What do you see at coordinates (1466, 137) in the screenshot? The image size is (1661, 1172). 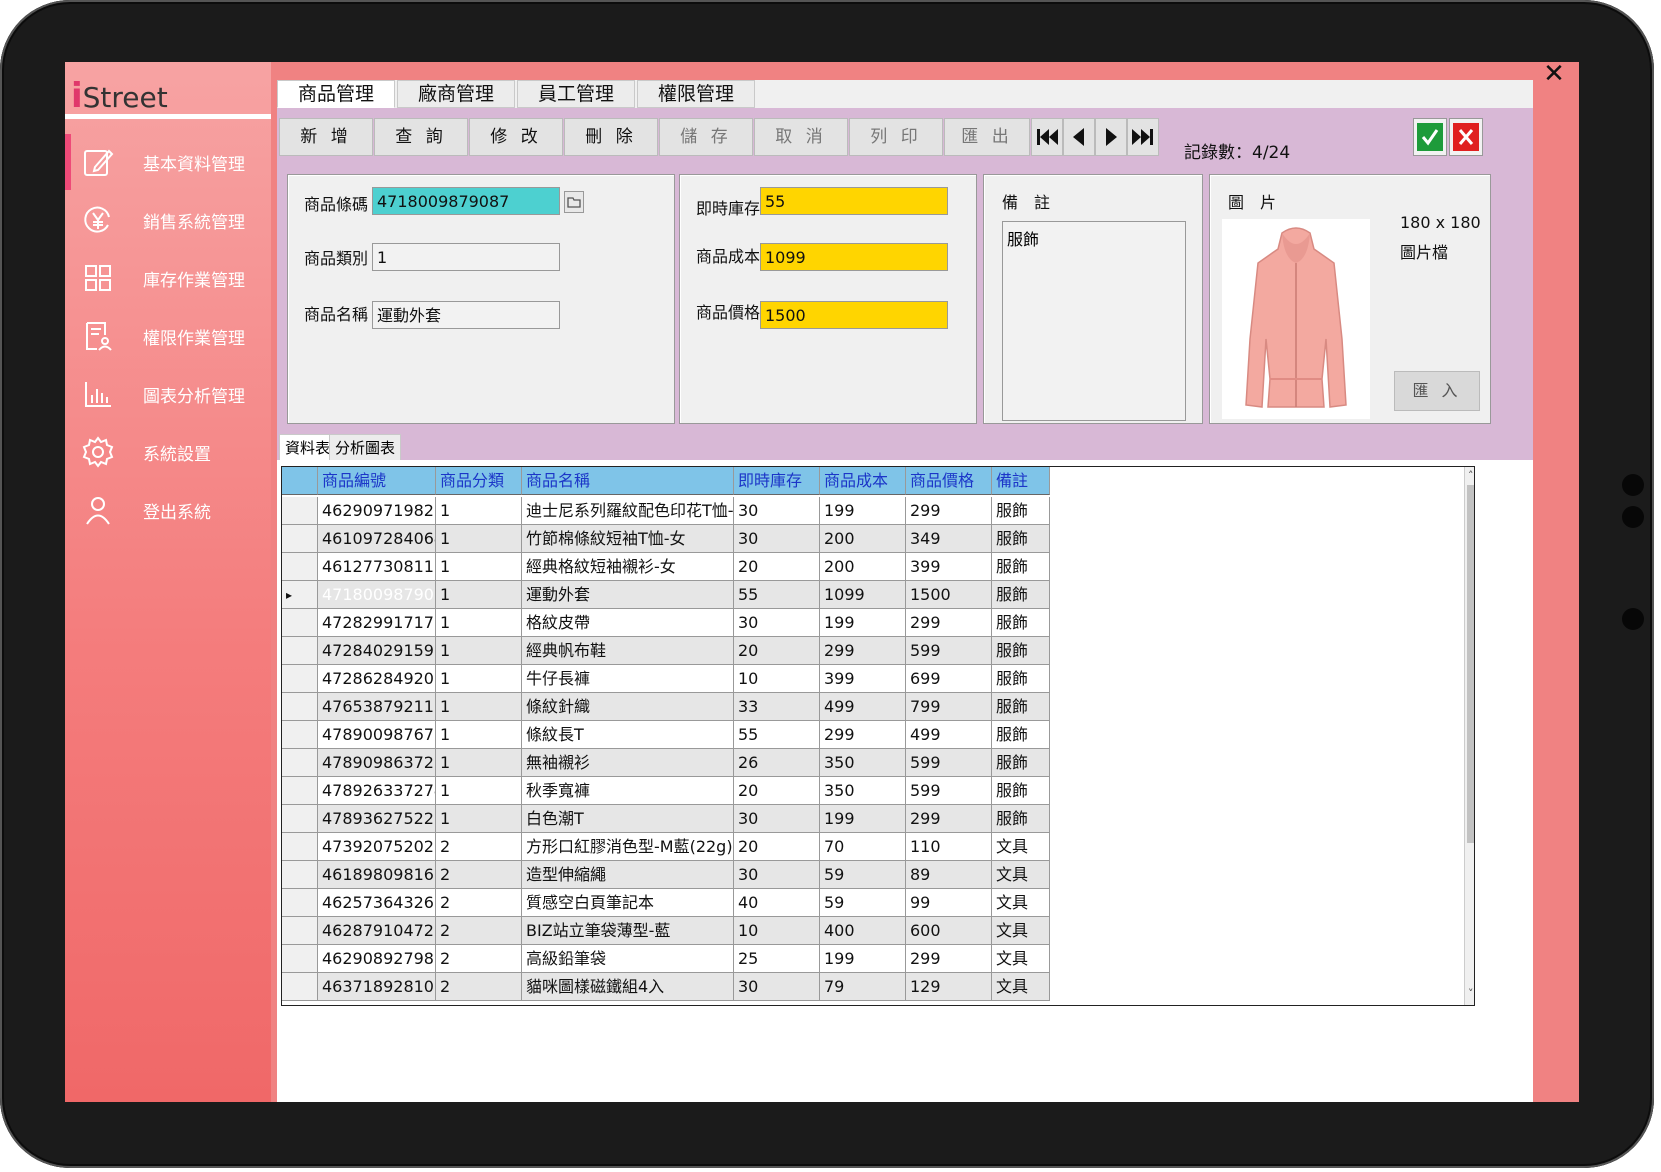 I see `reject-button` at bounding box center [1466, 137].